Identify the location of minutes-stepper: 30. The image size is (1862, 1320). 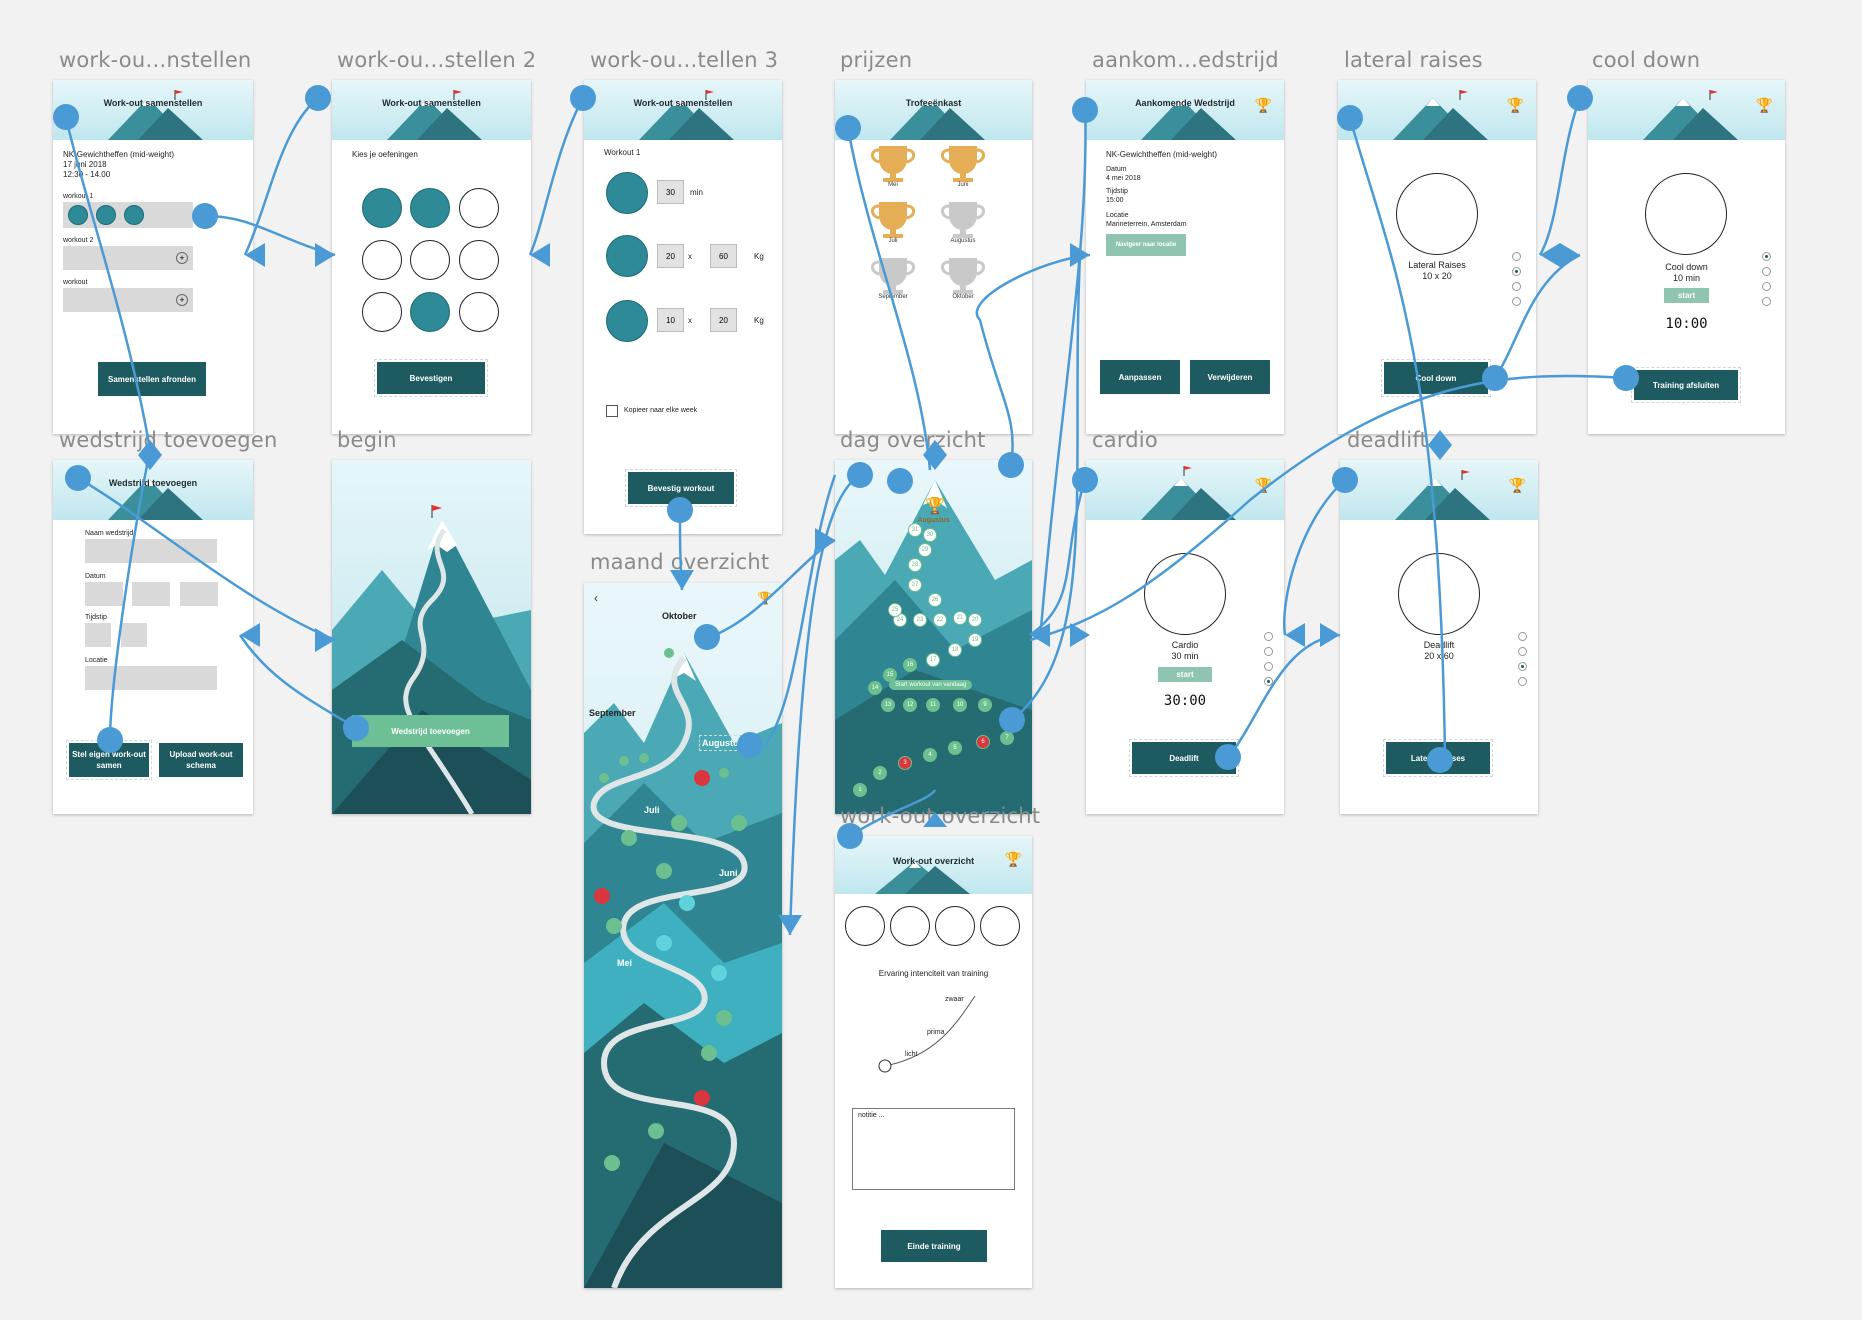
(670, 192).